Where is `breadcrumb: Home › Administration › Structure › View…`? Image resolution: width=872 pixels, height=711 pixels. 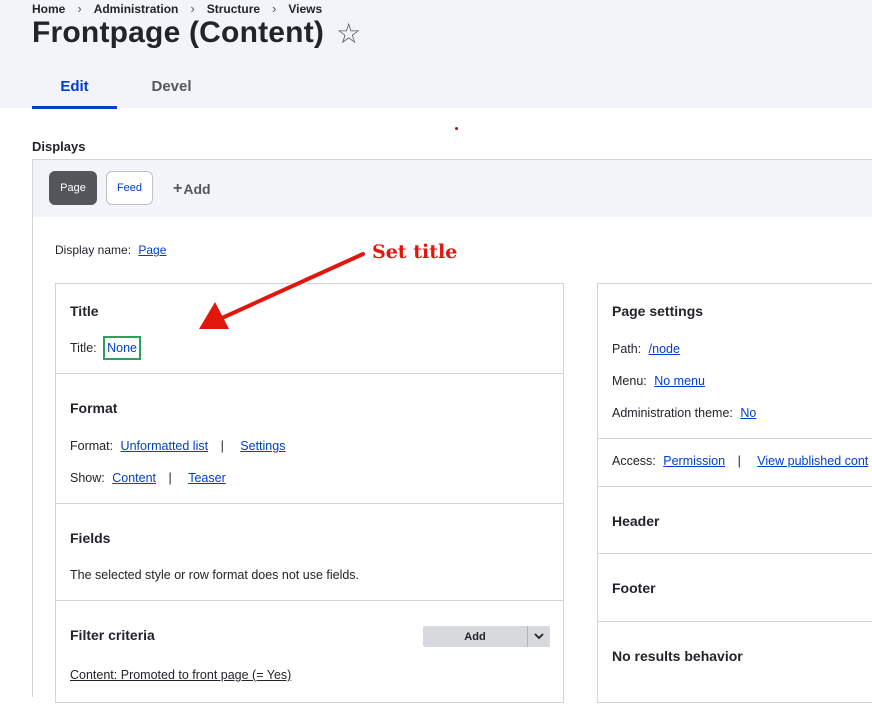
breadcrumb: Home › Administration › Structure › View… is located at coordinates (177, 8).